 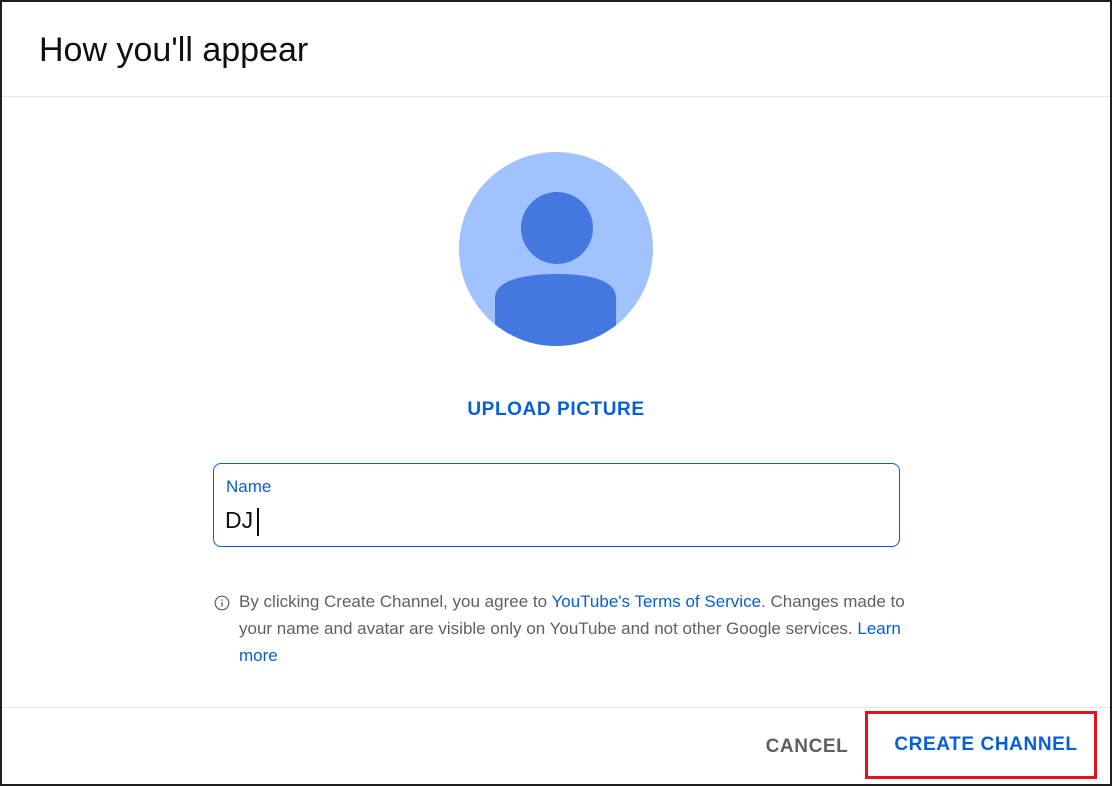 What do you see at coordinates (249, 486) in the screenshot?
I see `name-field-label: Name` at bounding box center [249, 486].